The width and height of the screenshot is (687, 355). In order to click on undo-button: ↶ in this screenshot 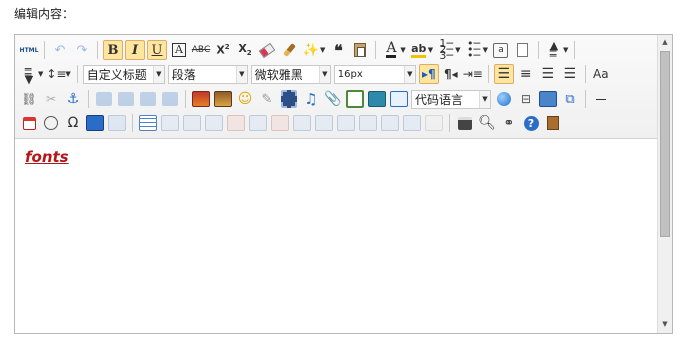, I will do `click(60, 50)`.